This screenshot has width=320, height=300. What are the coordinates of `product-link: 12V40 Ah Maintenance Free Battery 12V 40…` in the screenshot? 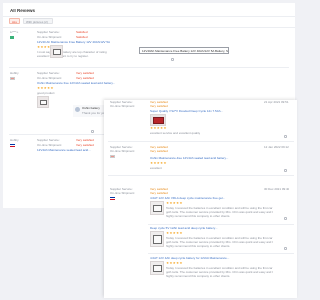 It's located at (77, 42).